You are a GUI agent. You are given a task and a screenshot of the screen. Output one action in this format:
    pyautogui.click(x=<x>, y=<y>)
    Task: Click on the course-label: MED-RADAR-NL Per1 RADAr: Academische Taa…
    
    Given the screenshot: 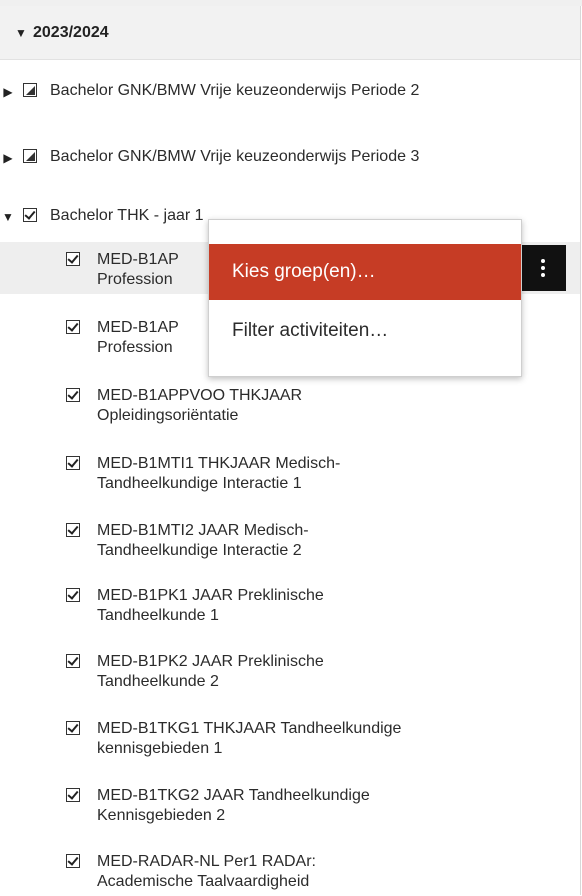 What is the action you would take?
    pyautogui.click(x=206, y=871)
    